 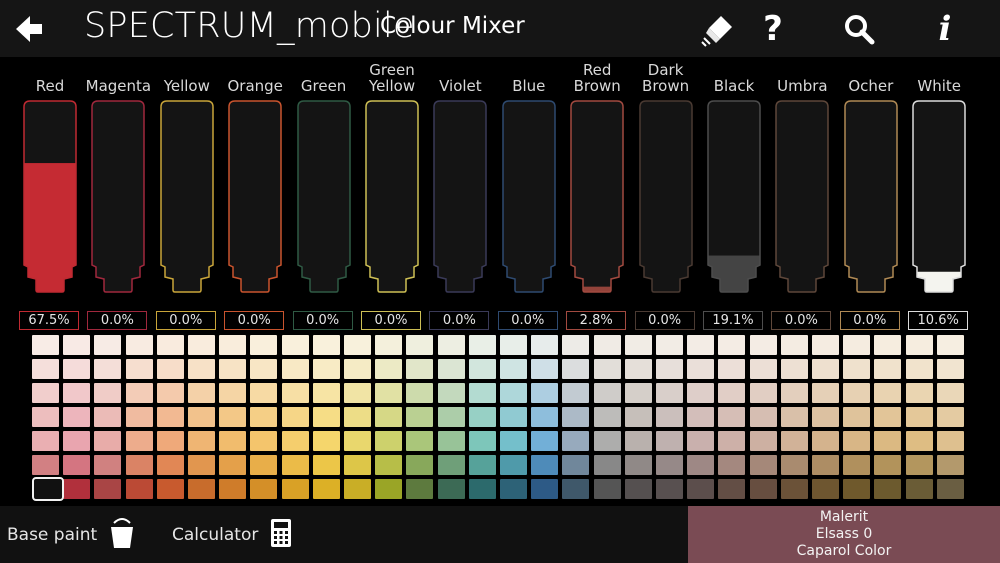 What do you see at coordinates (802, 195) in the screenshot?
I see `paint-tube: Umbra 0.0%` at bounding box center [802, 195].